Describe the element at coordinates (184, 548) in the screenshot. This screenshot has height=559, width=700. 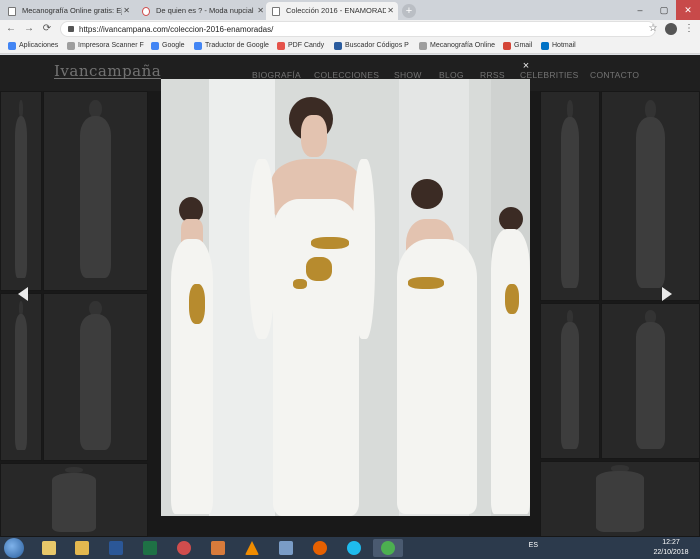
I see `media-player-icon` at that location.